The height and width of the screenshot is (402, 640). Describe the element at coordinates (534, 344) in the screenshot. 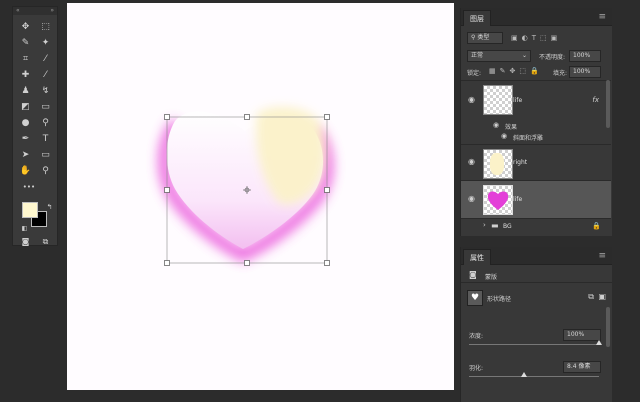

I see `density-slider-track` at that location.